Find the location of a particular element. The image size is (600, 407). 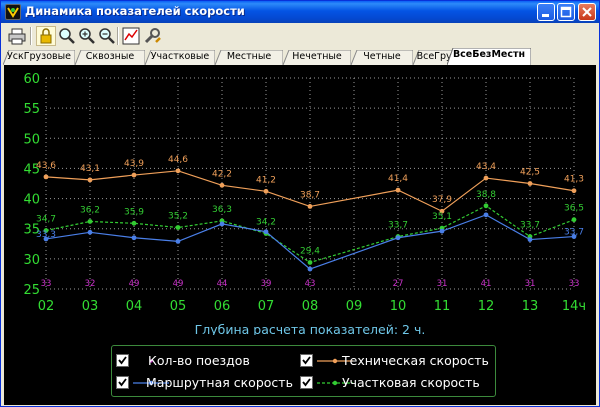

tab-chetnye: Четные is located at coordinates (382, 57).